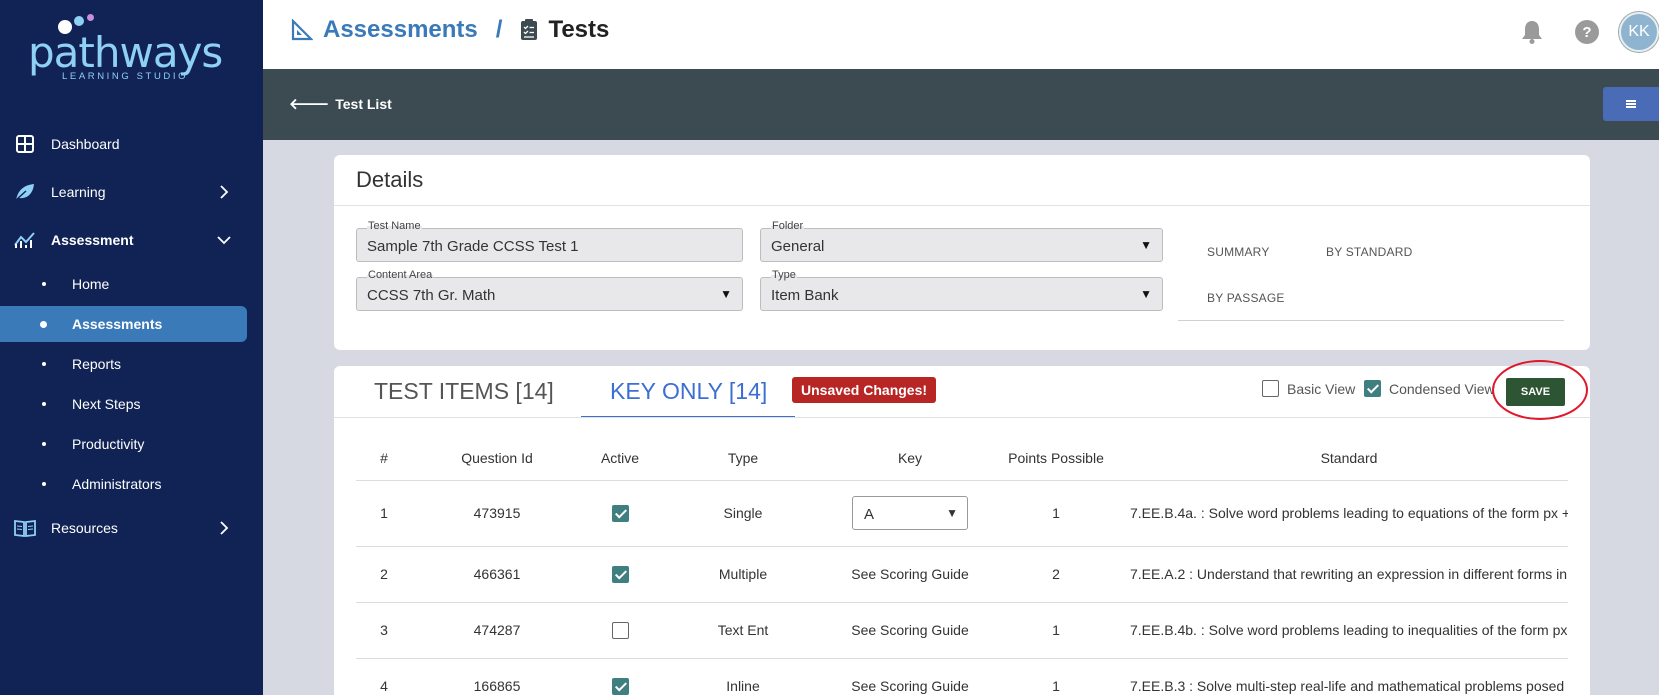 This screenshot has height=695, width=1659. Describe the element at coordinates (123, 324) in the screenshot. I see `sidebar-subitem-assessments: Assessments` at that location.